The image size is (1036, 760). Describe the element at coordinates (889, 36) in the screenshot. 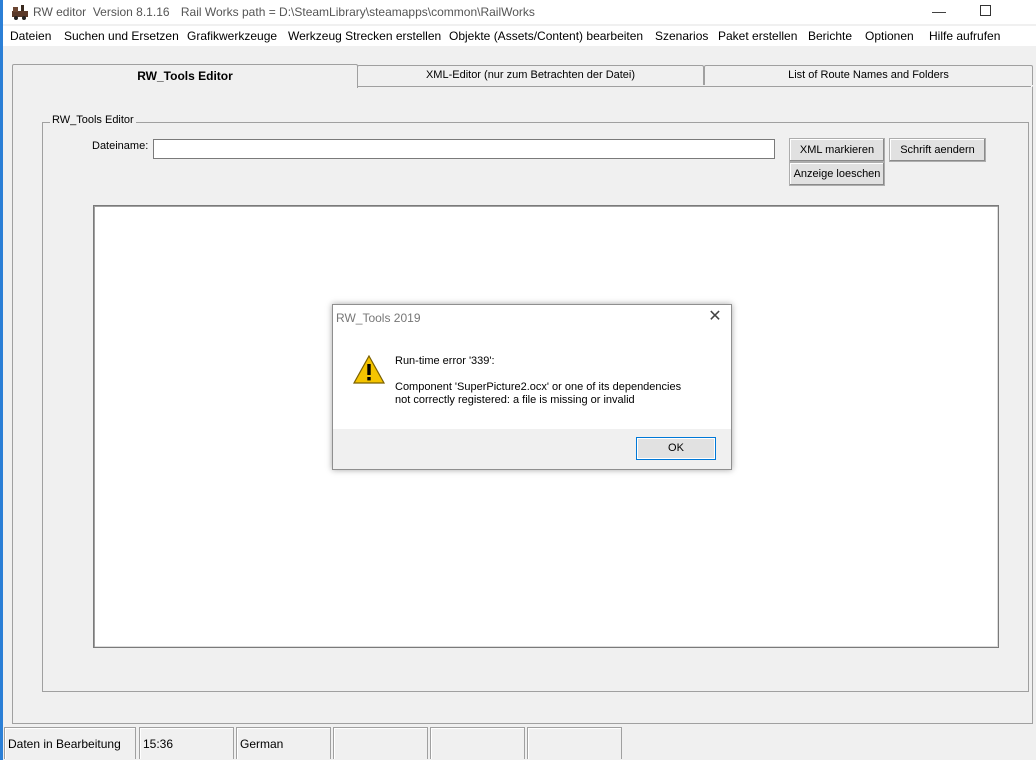

I see `menu-optionen: Optionen` at that location.